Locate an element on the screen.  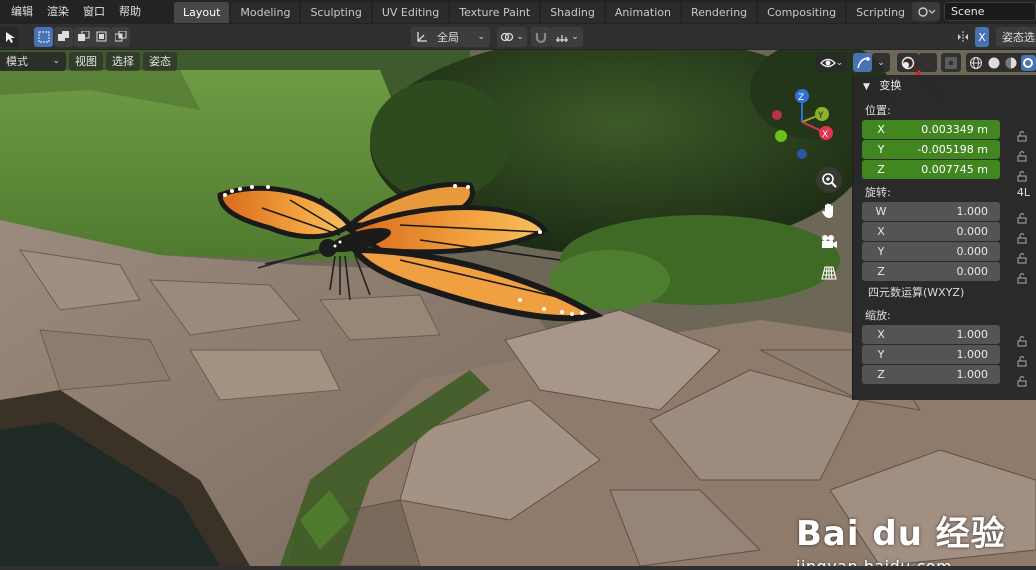
gizmo-options-dropdown: ⌄ is located at coordinates (881, 62).